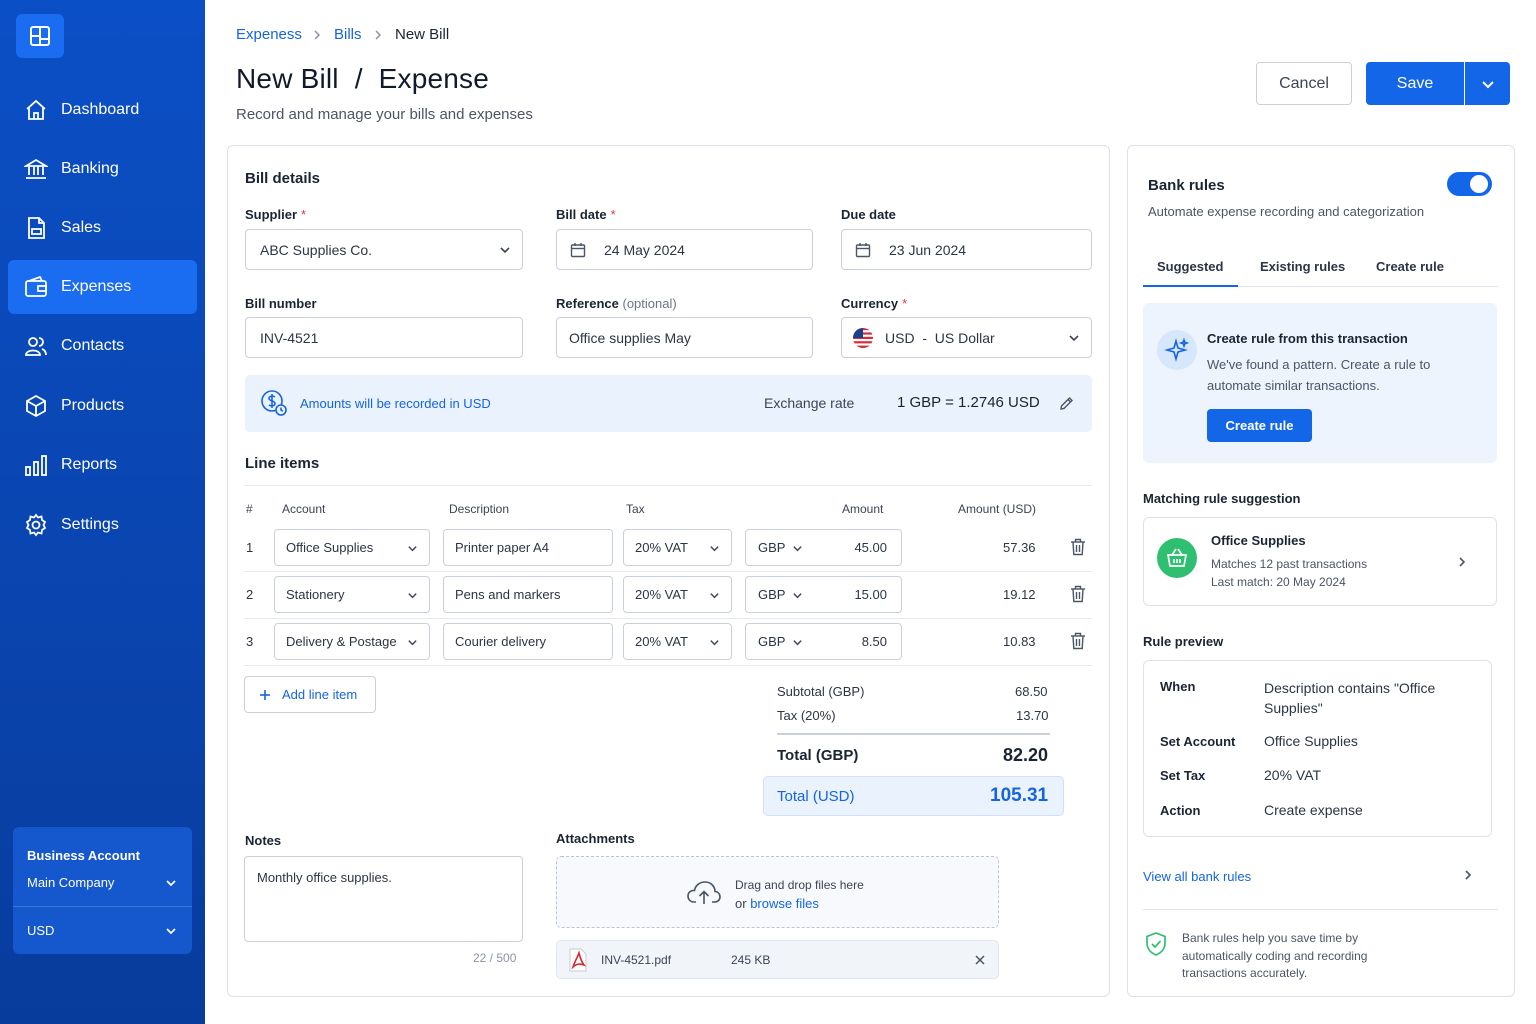 The height and width of the screenshot is (1024, 1536). What do you see at coordinates (501, 641) in the screenshot?
I see `description-value: Courier delivery` at bounding box center [501, 641].